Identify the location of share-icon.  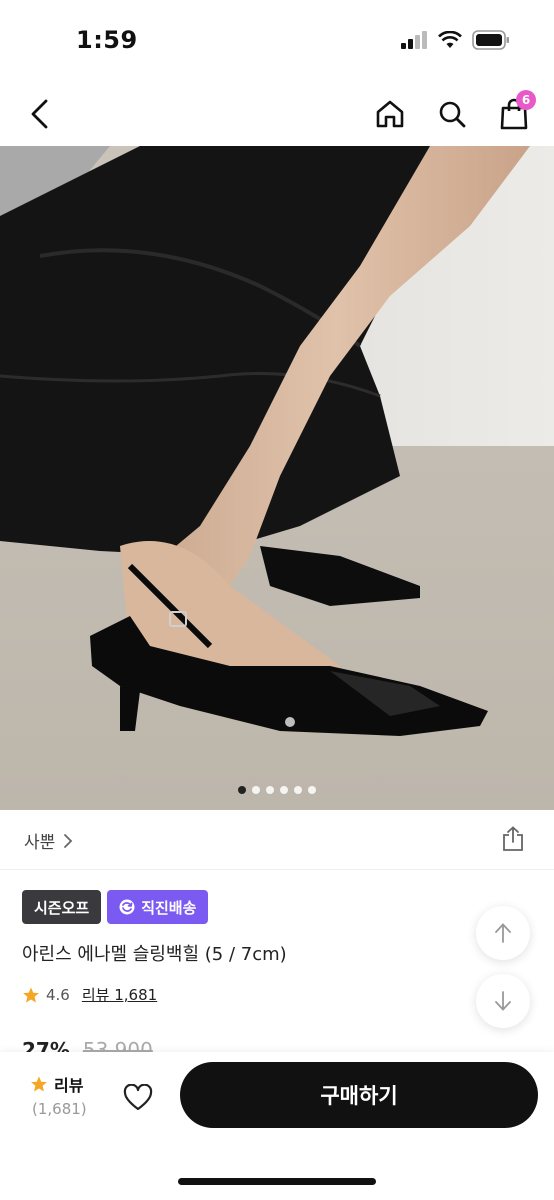
(513, 838).